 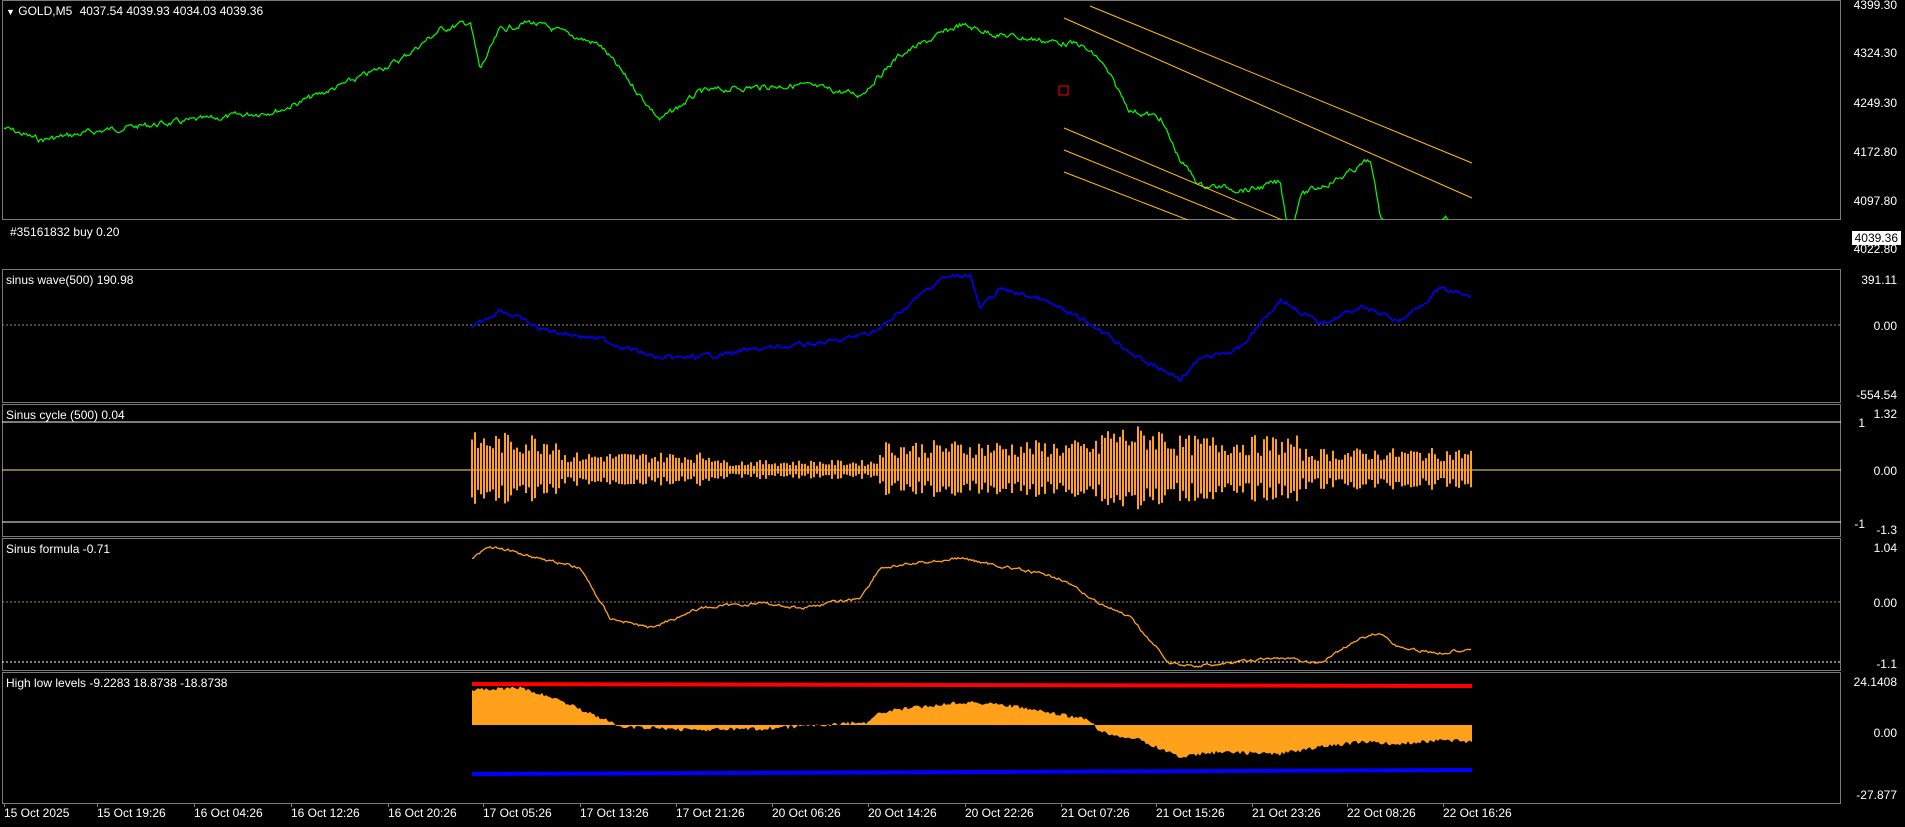 What do you see at coordinates (1381, 813) in the screenshot?
I see `time-label: 22 Oct 08:26` at bounding box center [1381, 813].